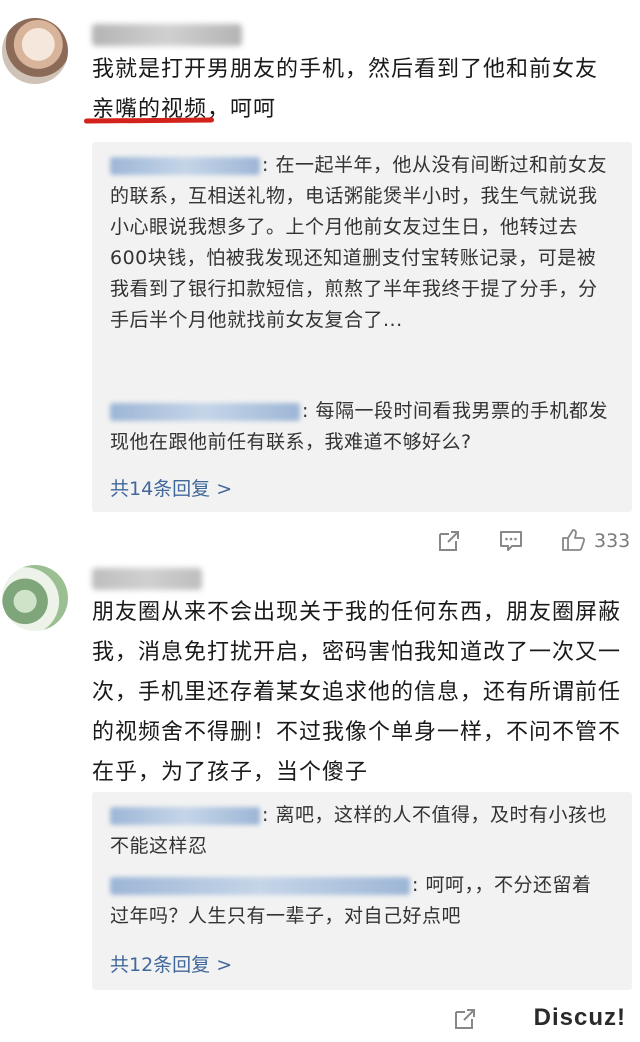  Describe the element at coordinates (612, 541) in the screenshot. I see `like-count: 333` at that location.